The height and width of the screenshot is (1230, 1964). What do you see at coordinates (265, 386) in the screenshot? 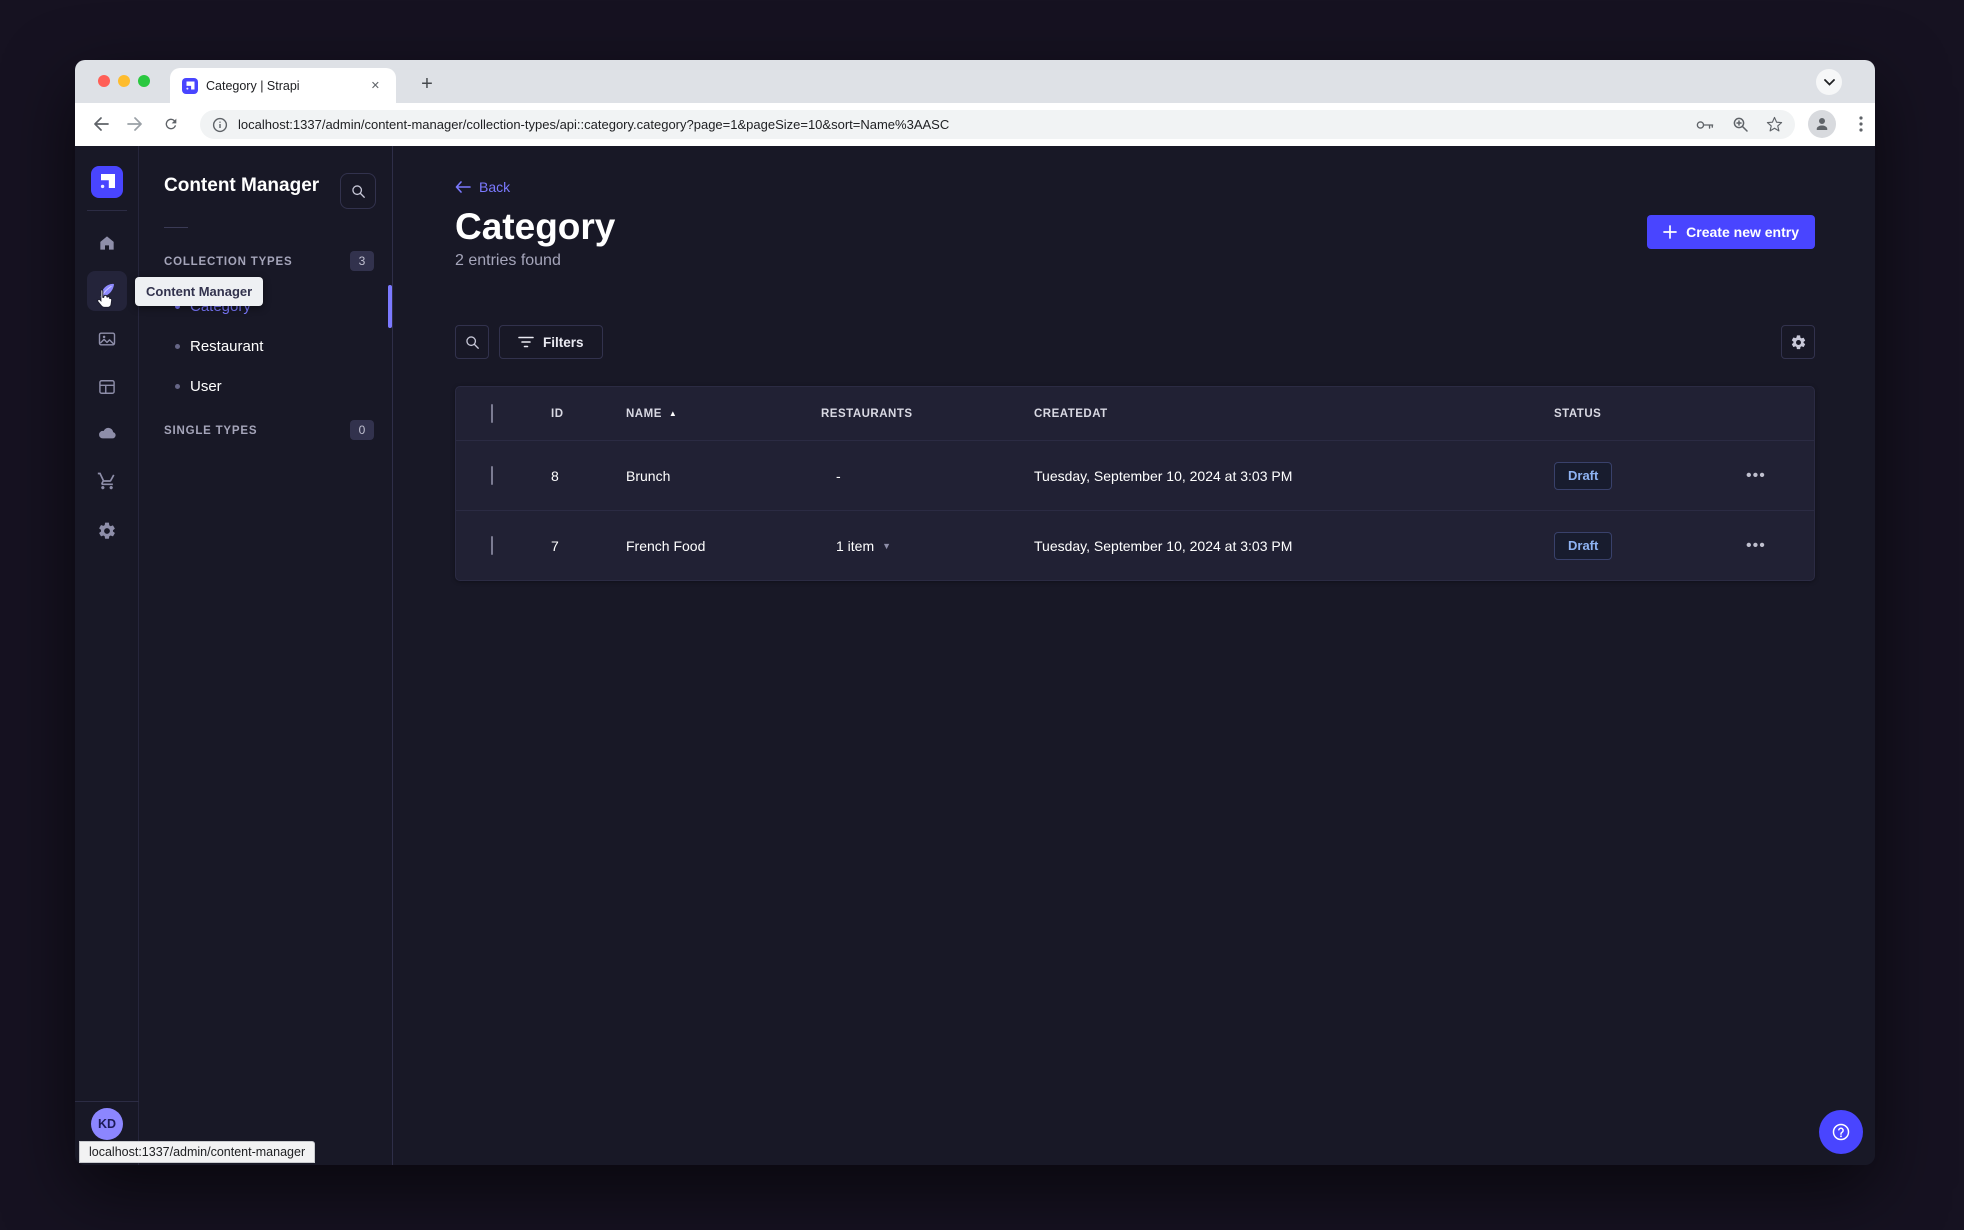
I see `subnav-item-user: User` at bounding box center [265, 386].